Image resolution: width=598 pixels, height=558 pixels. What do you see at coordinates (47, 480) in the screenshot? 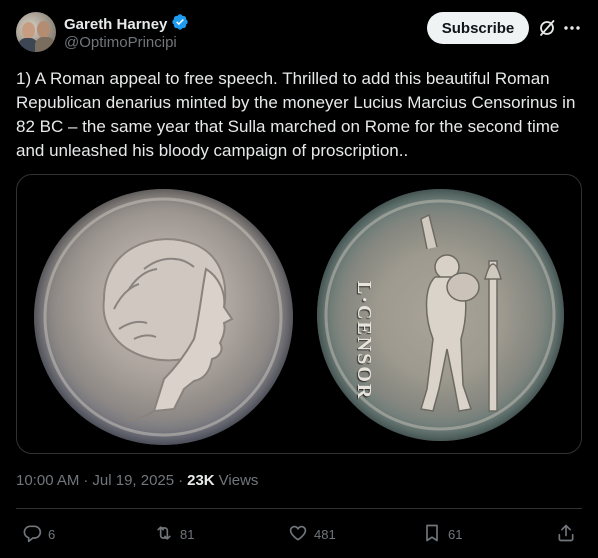
I see `tweet-time: 10:00 AM` at bounding box center [47, 480].